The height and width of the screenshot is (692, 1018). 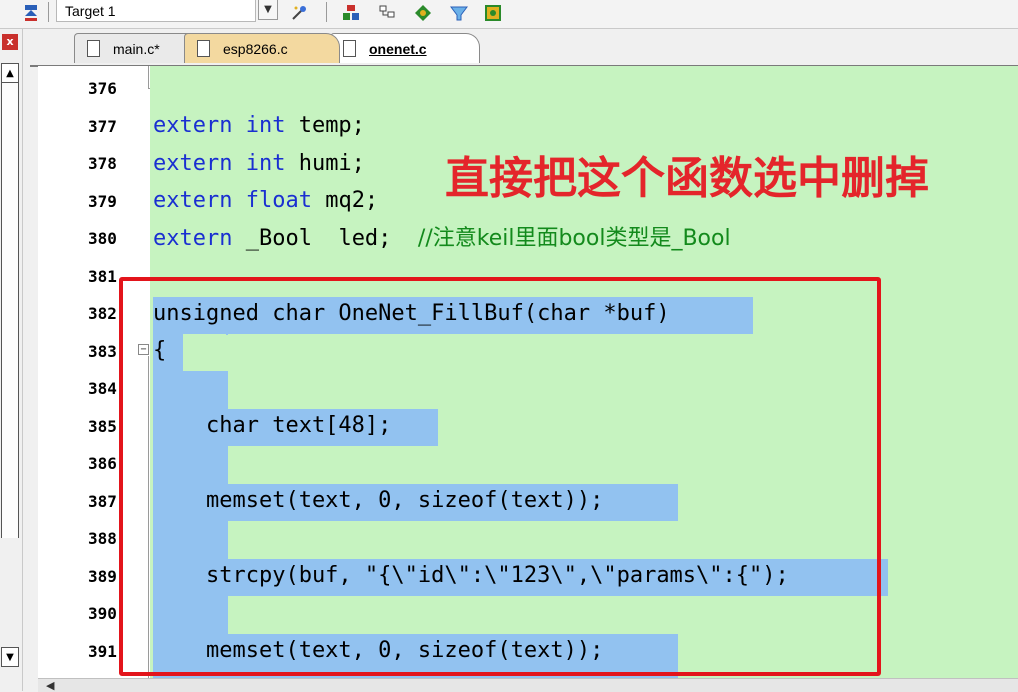 I want to click on code-comment: //注意keil里面bool类型是_Bool, so click(x=574, y=238).